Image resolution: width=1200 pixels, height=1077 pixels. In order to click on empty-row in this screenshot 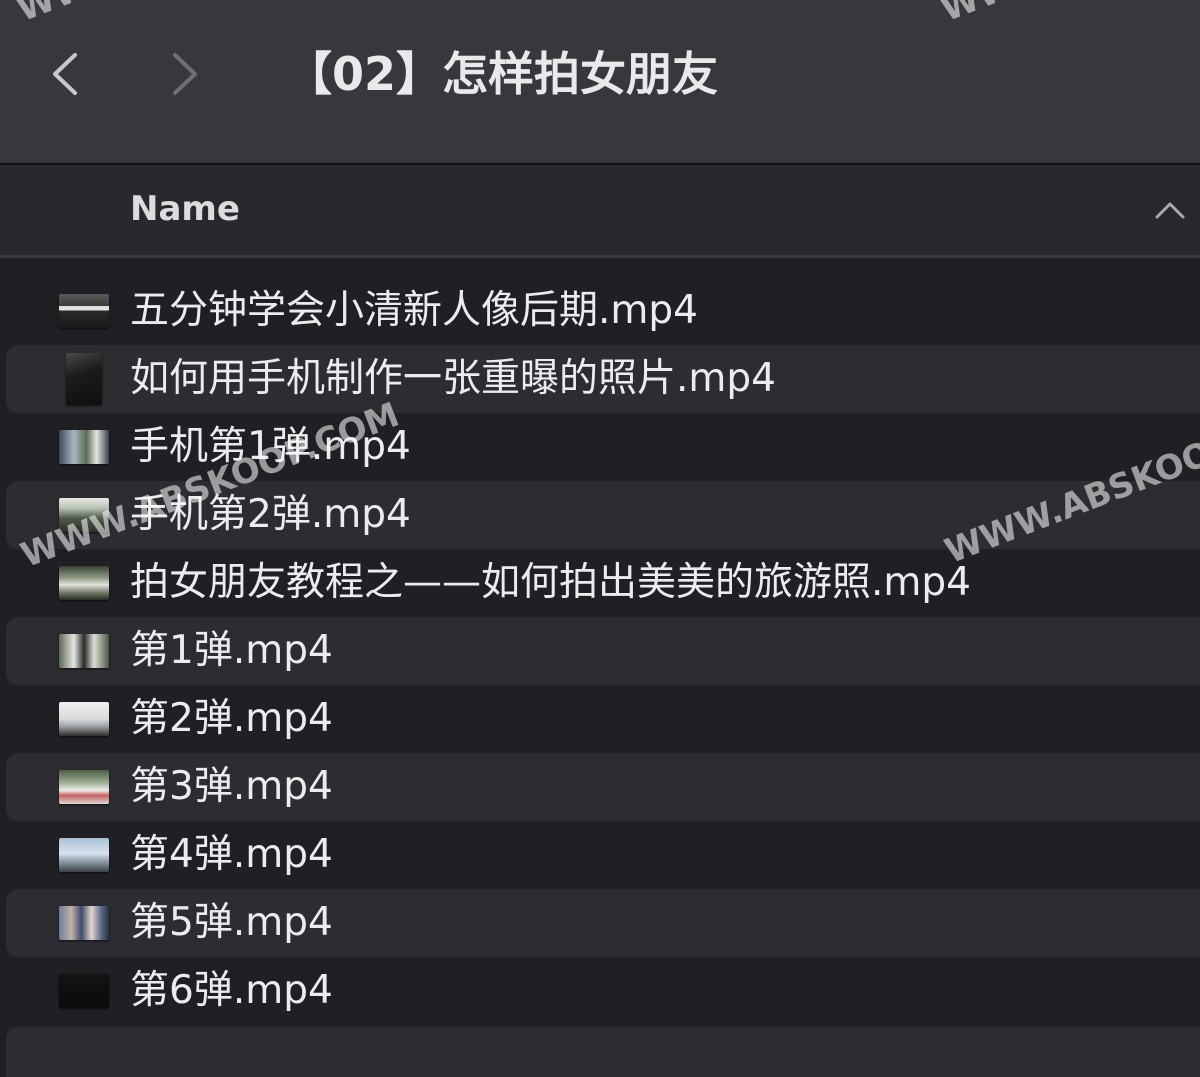, I will do `click(603, 1052)`.